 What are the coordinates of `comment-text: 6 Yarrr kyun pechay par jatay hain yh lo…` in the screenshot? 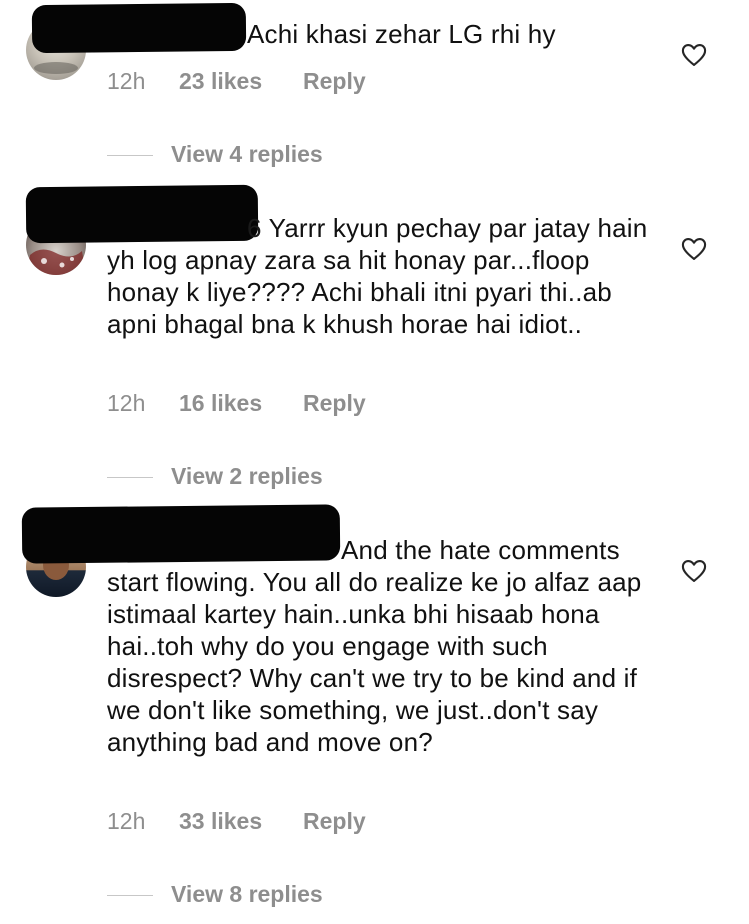 It's located at (387, 276).